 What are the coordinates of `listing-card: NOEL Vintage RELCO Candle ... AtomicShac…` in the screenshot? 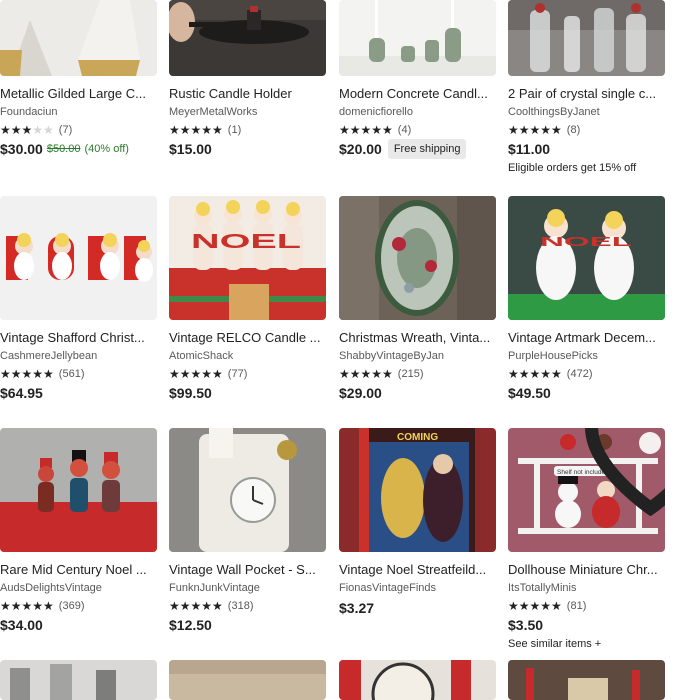 It's located at (247, 301).